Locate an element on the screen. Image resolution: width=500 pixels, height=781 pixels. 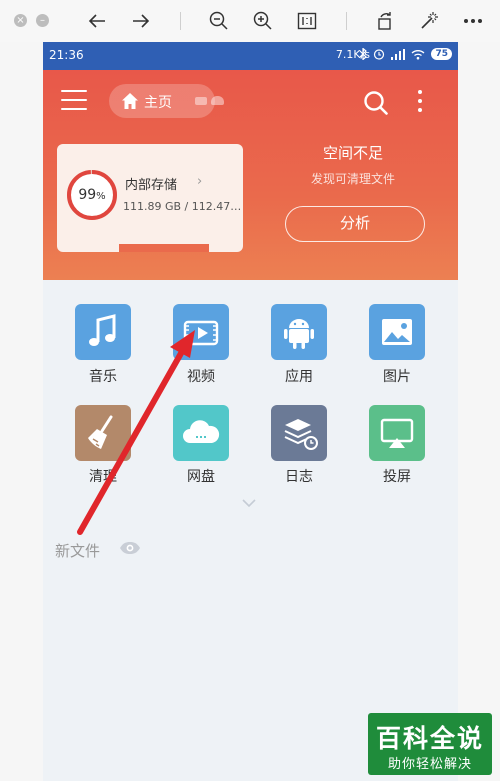
music-icon is located at coordinates (102, 330).